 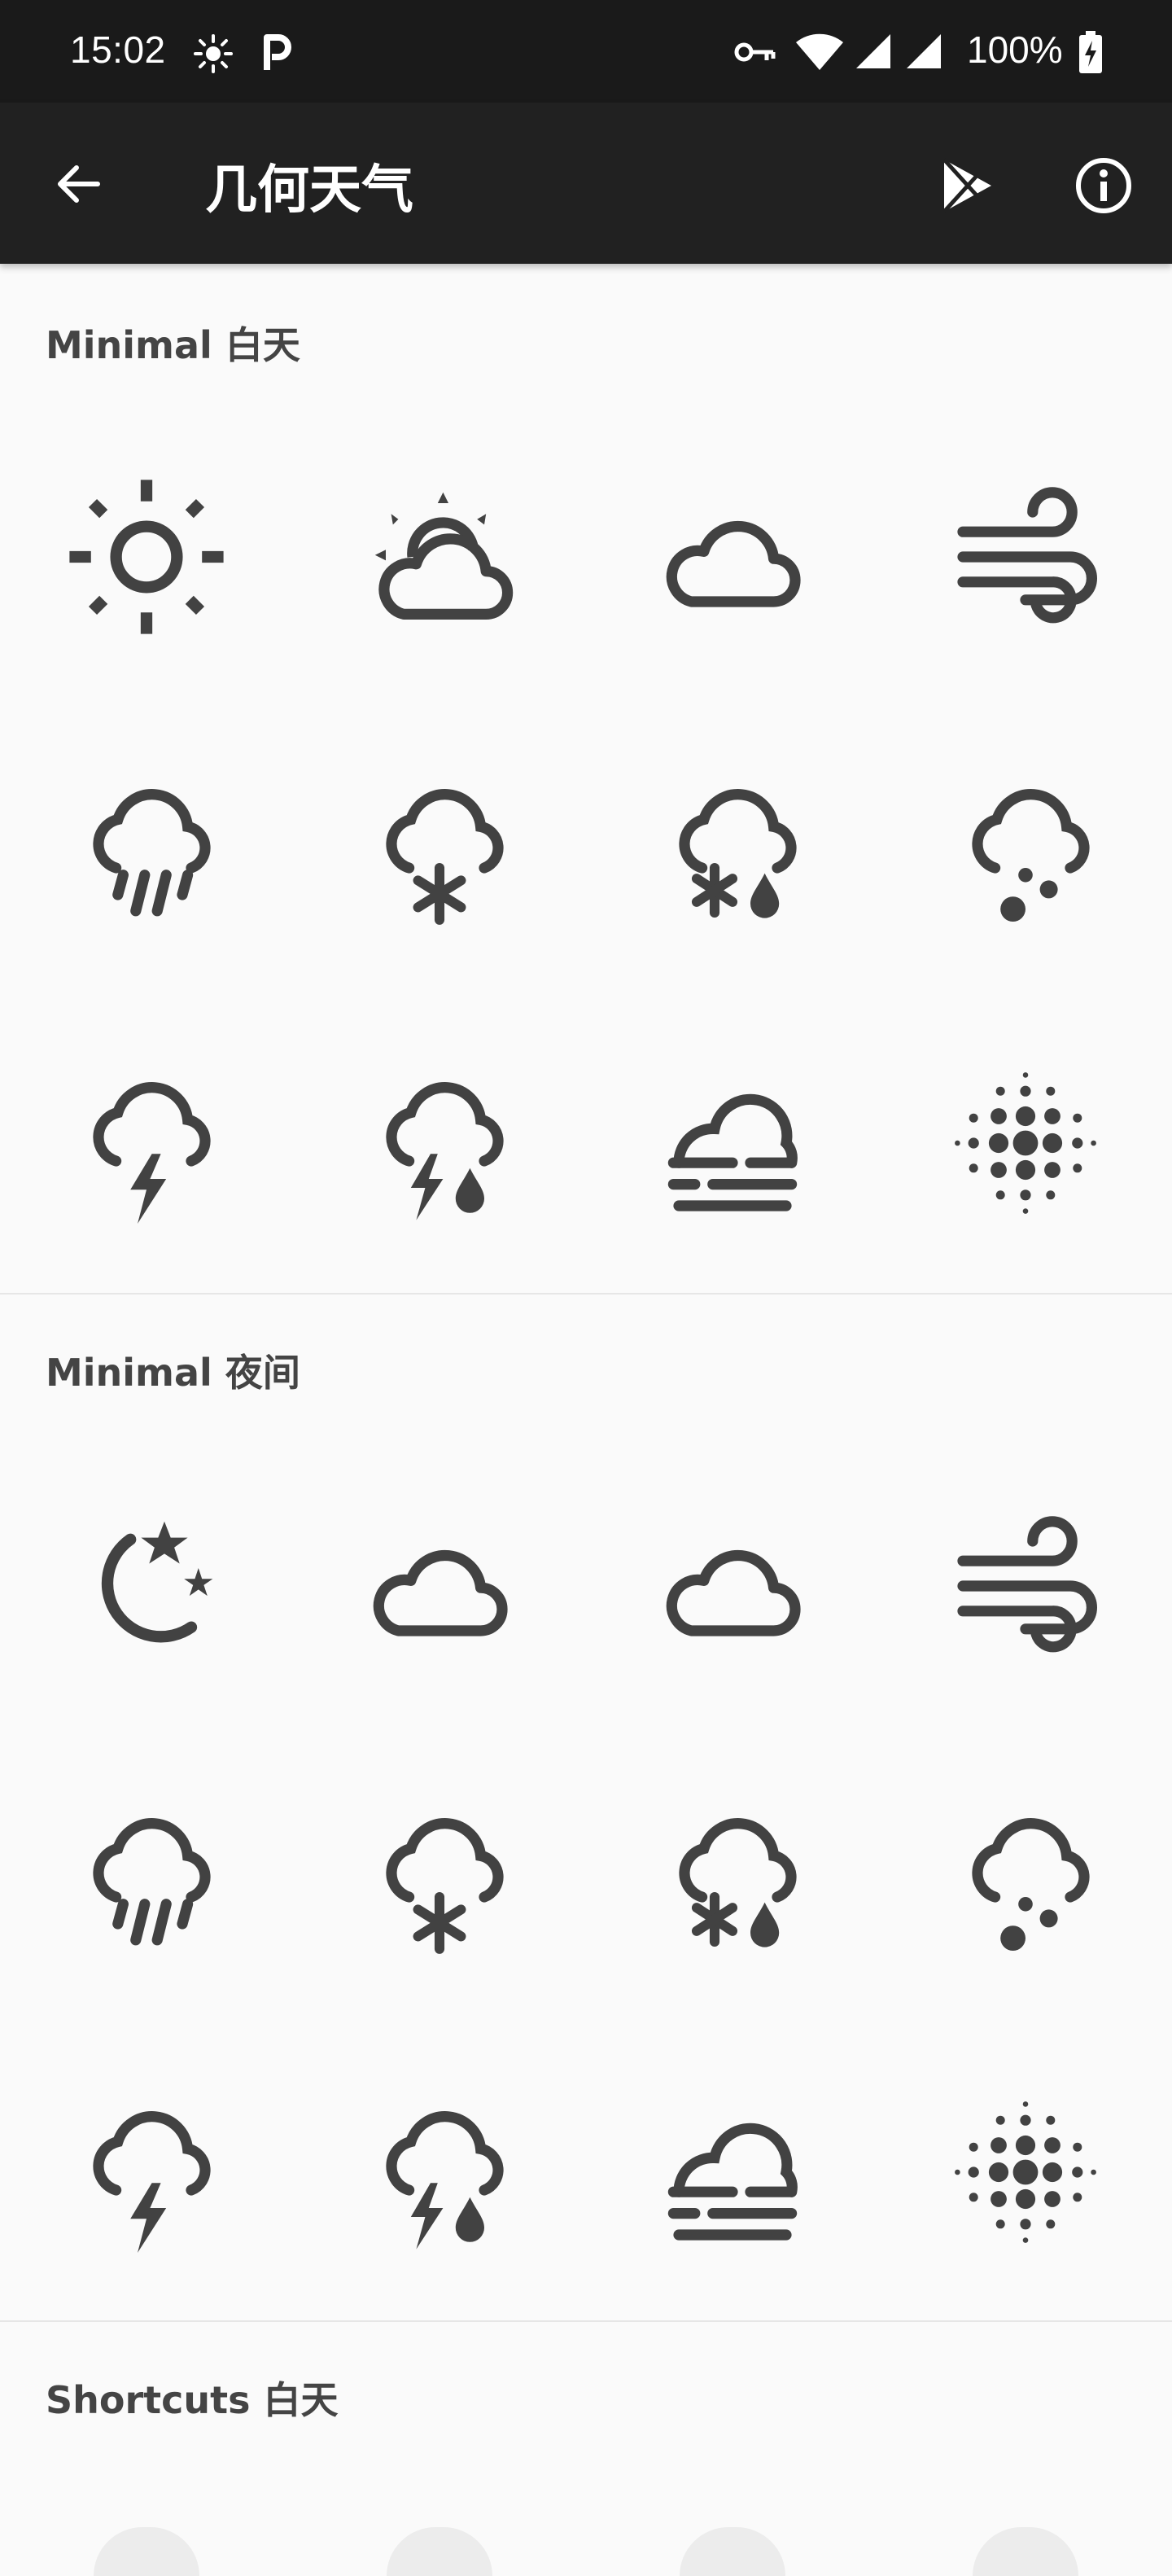 I want to click on battery-charging-icon, so click(x=1091, y=52).